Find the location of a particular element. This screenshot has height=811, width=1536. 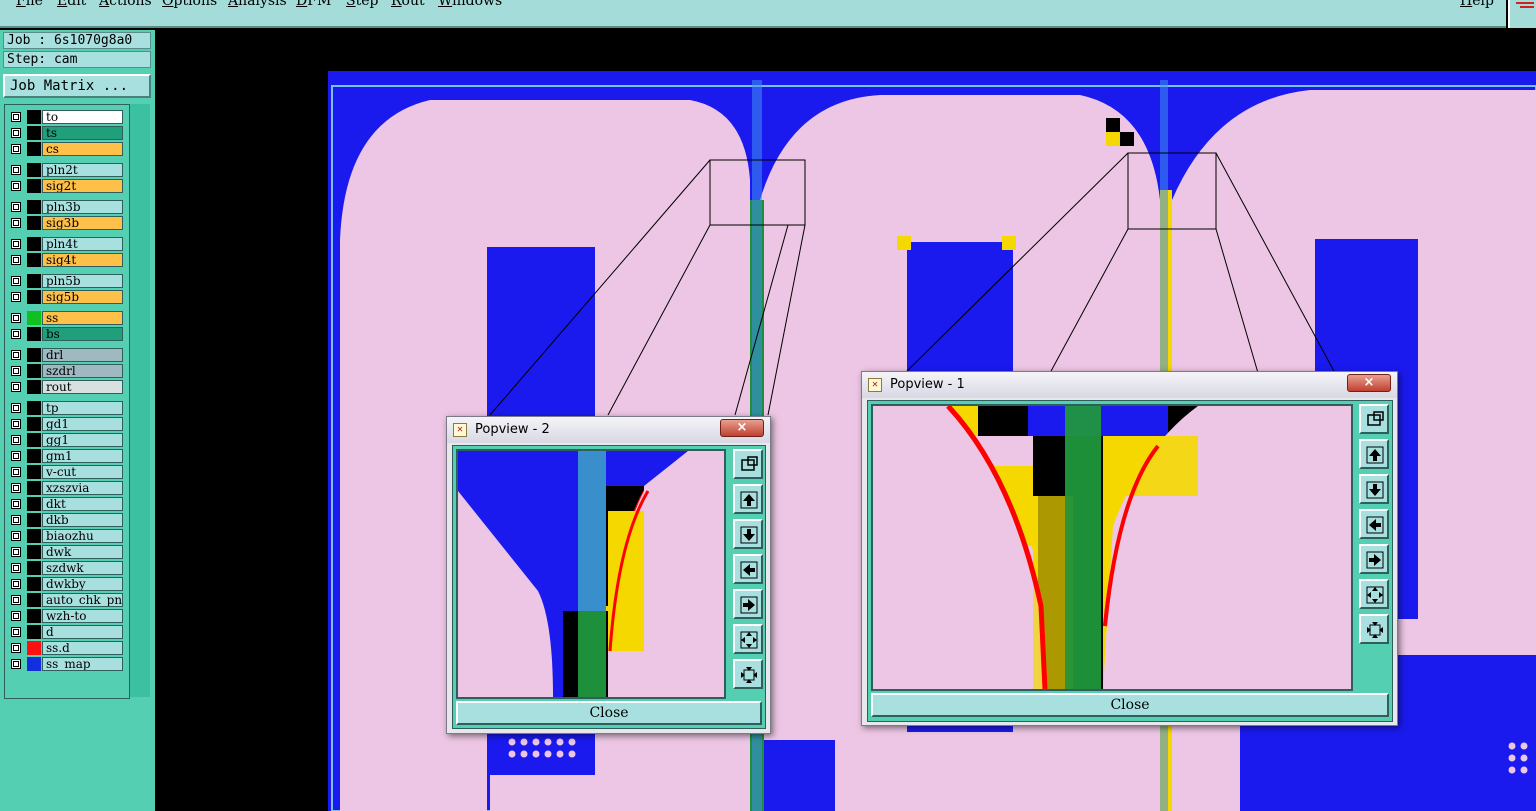

layer-name: sig4t is located at coordinates (82, 260).